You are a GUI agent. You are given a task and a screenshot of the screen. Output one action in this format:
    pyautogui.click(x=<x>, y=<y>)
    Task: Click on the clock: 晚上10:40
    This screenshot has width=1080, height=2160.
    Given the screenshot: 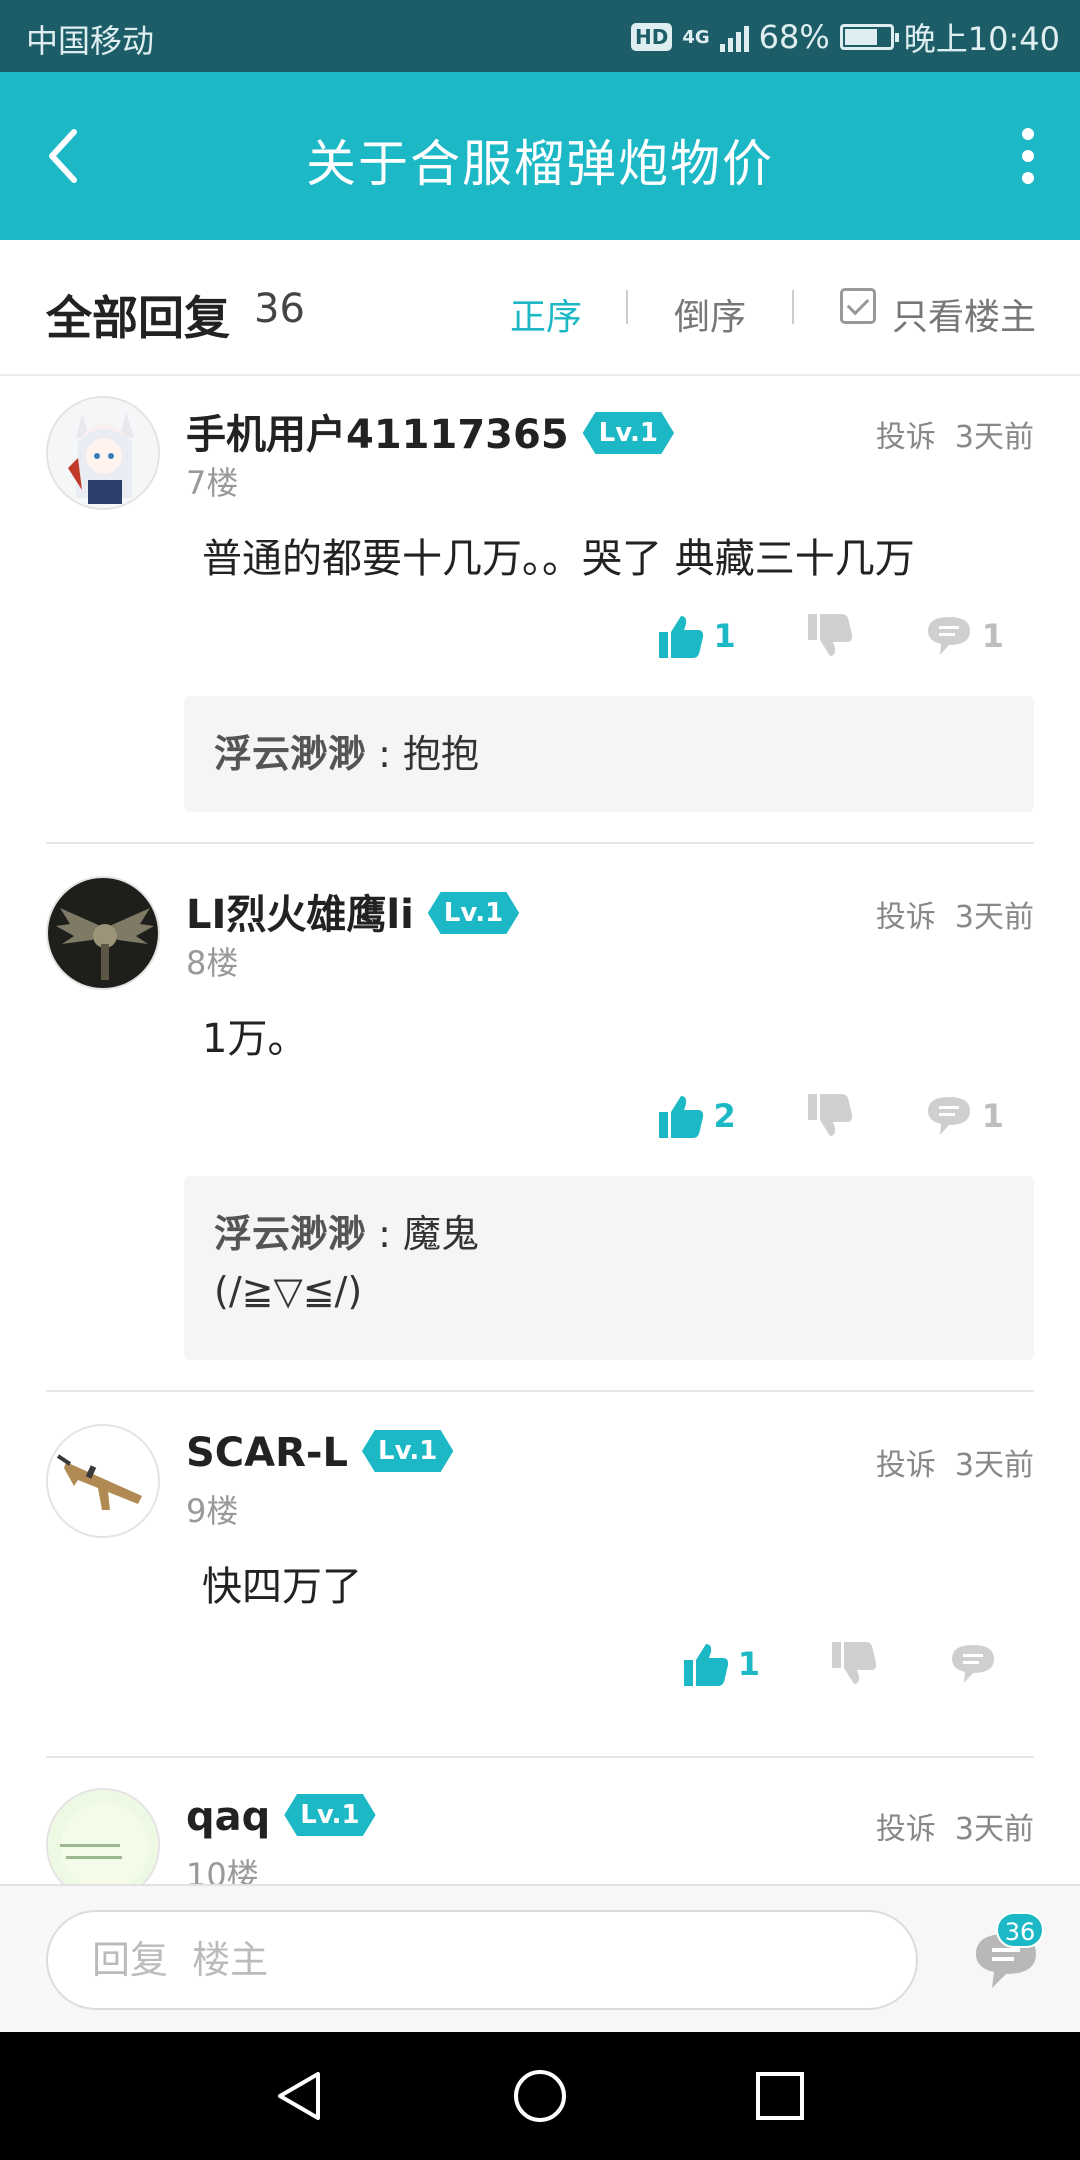 What is the action you would take?
    pyautogui.click(x=981, y=39)
    